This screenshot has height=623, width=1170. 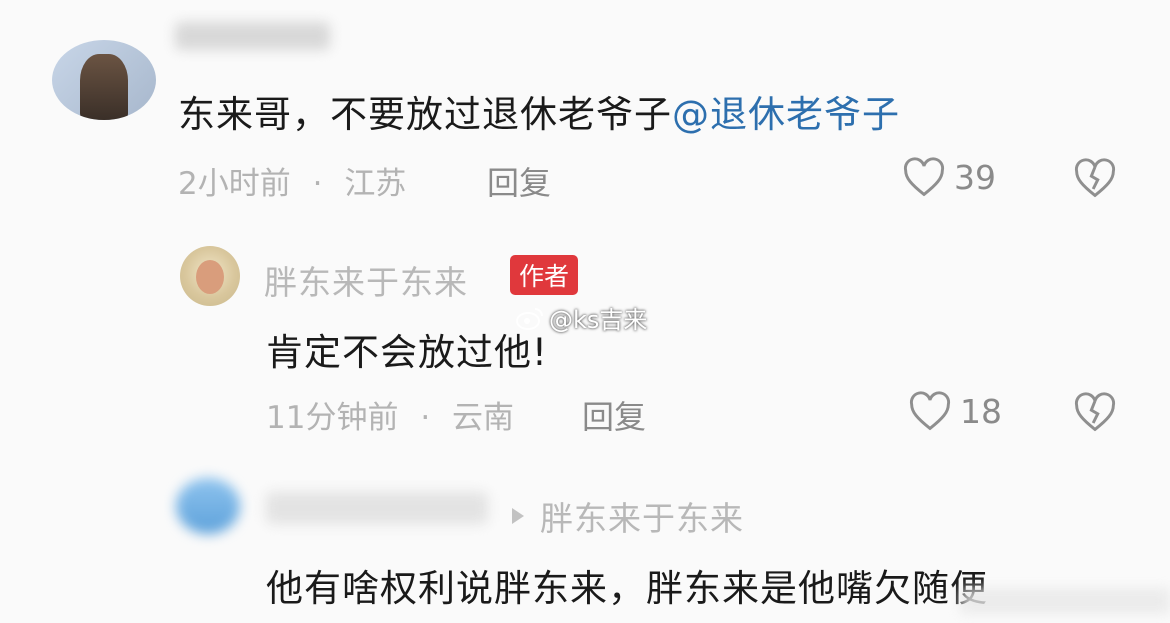 I want to click on like-count: 18, so click(x=981, y=411).